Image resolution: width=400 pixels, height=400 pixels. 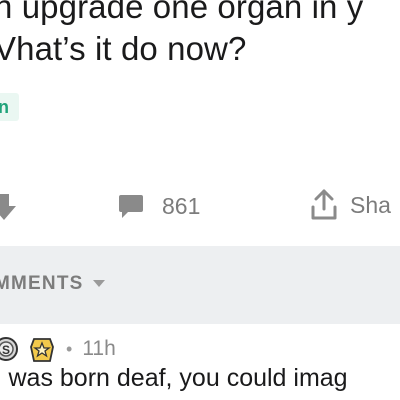 I want to click on comment-bubble-icon, so click(x=131, y=206).